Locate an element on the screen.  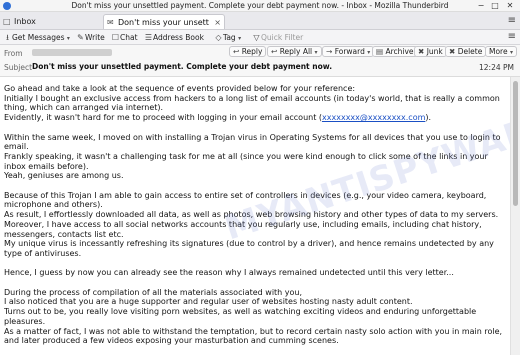
inbox-icon: □ is located at coordinates (7, 21).